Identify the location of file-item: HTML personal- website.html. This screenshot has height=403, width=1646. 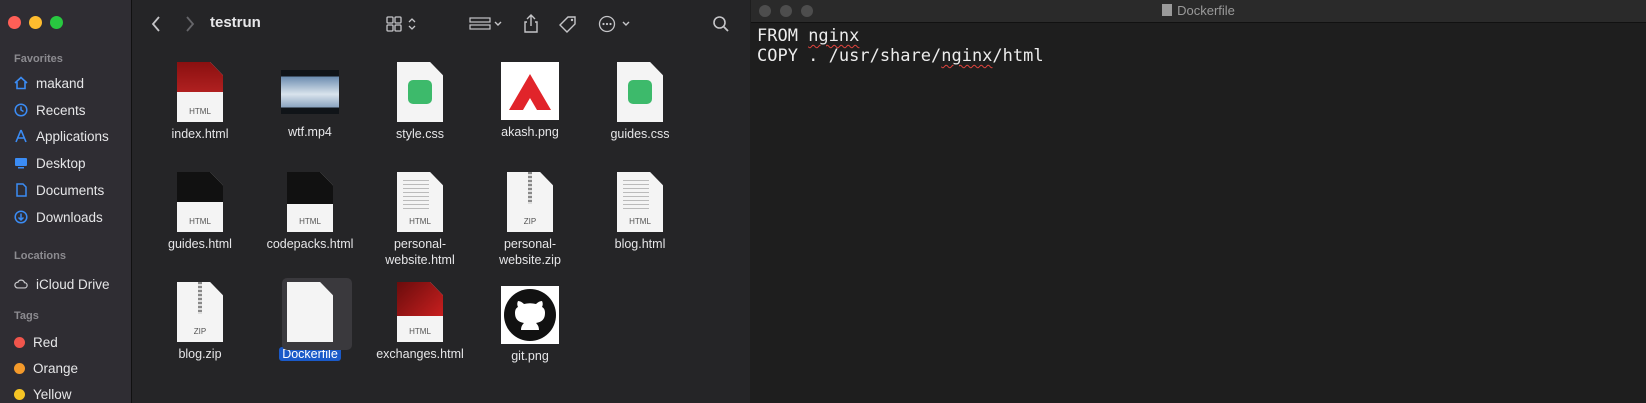
(420, 220).